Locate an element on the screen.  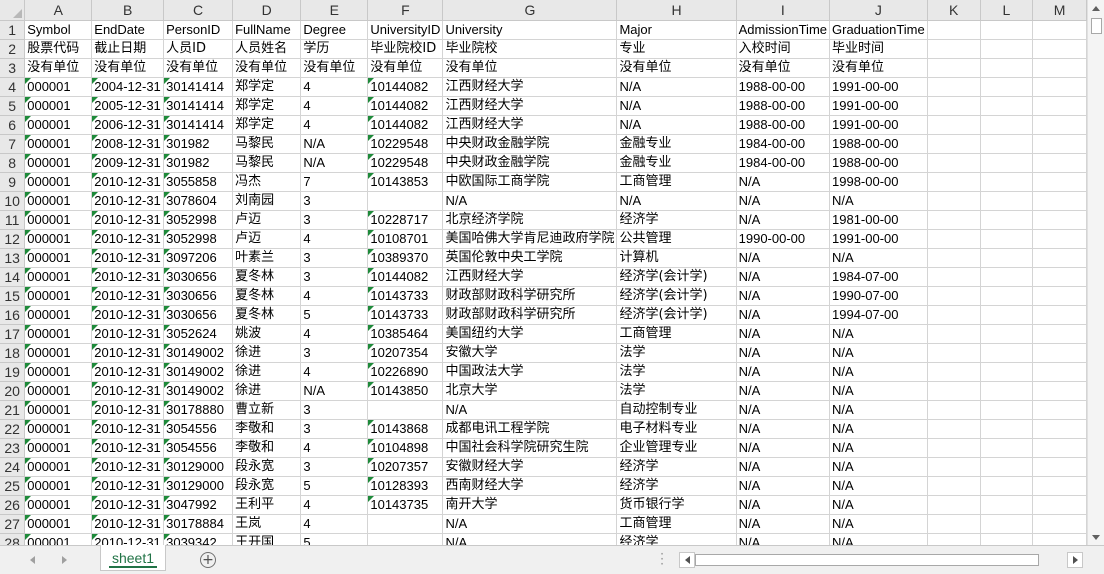
column-header: F is located at coordinates (405, 10).